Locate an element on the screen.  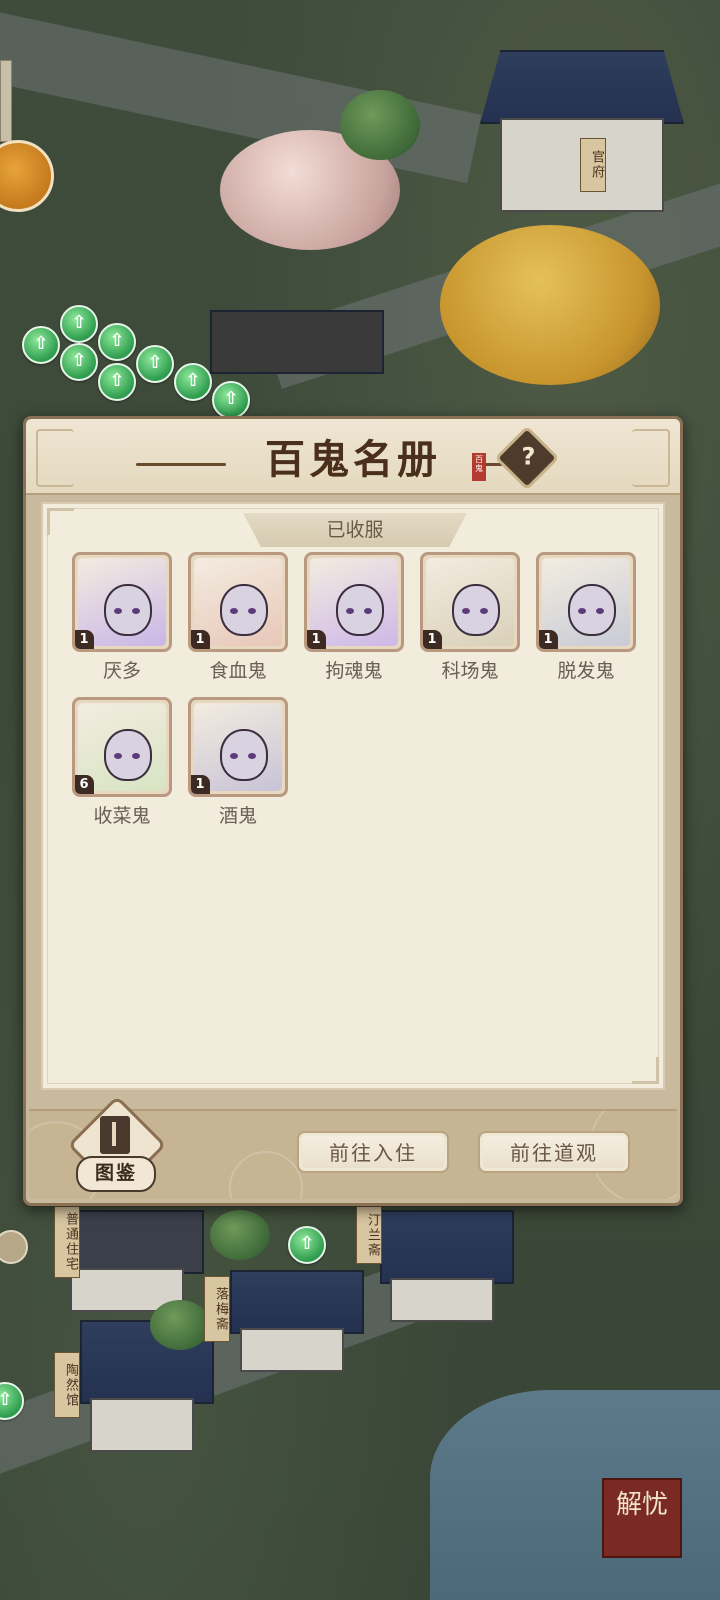
ghost-name: 拘魂鬼 is located at coordinates (354, 671).